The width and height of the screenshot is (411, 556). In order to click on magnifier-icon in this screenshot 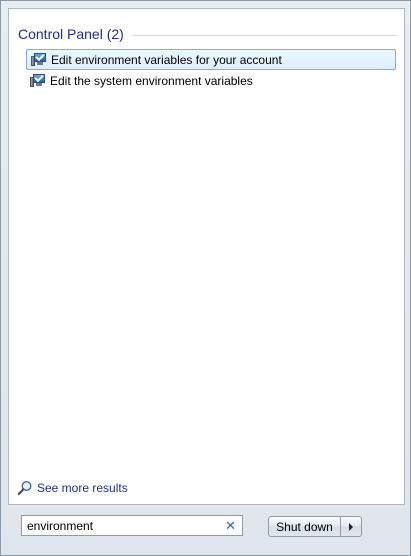, I will do `click(24, 488)`.